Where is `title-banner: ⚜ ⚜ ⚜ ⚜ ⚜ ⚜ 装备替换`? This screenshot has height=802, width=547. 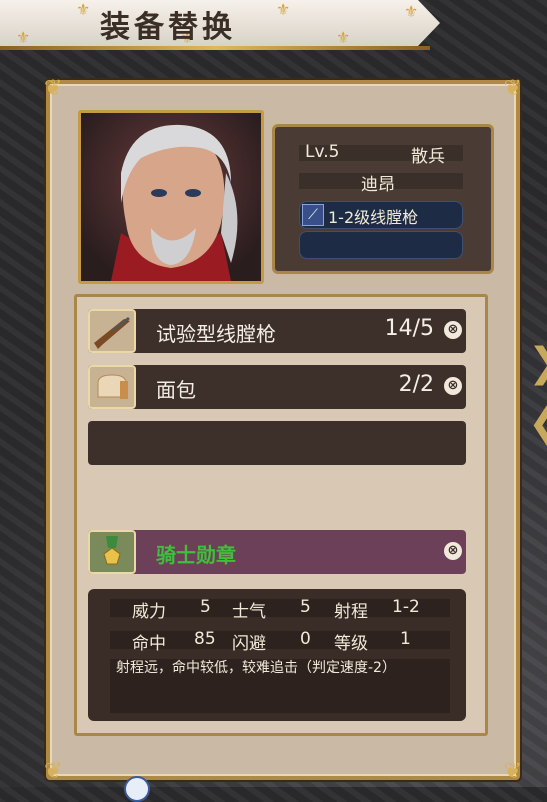 title-banner: ⚜ ⚜ ⚜ ⚜ ⚜ ⚜ 装备替换 is located at coordinates (220, 23).